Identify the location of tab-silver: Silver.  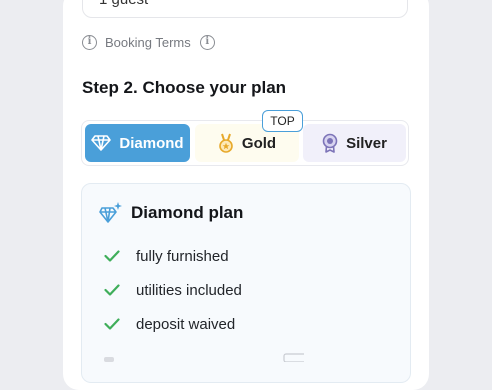
(354, 143).